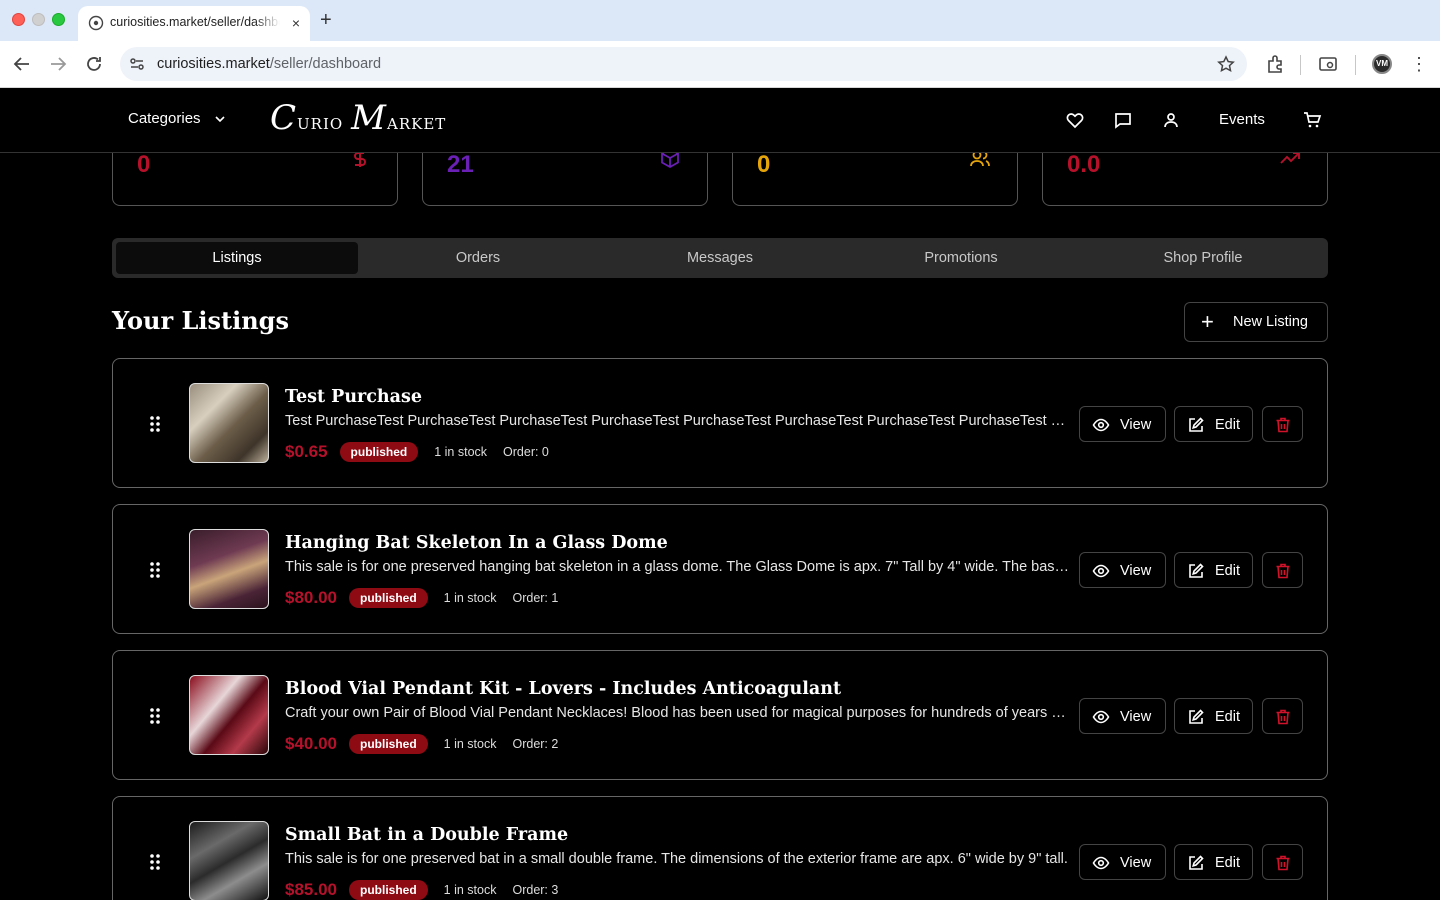 This screenshot has width=1440, height=900. What do you see at coordinates (353, 397) in the screenshot?
I see `listing-title: Test Purchase` at bounding box center [353, 397].